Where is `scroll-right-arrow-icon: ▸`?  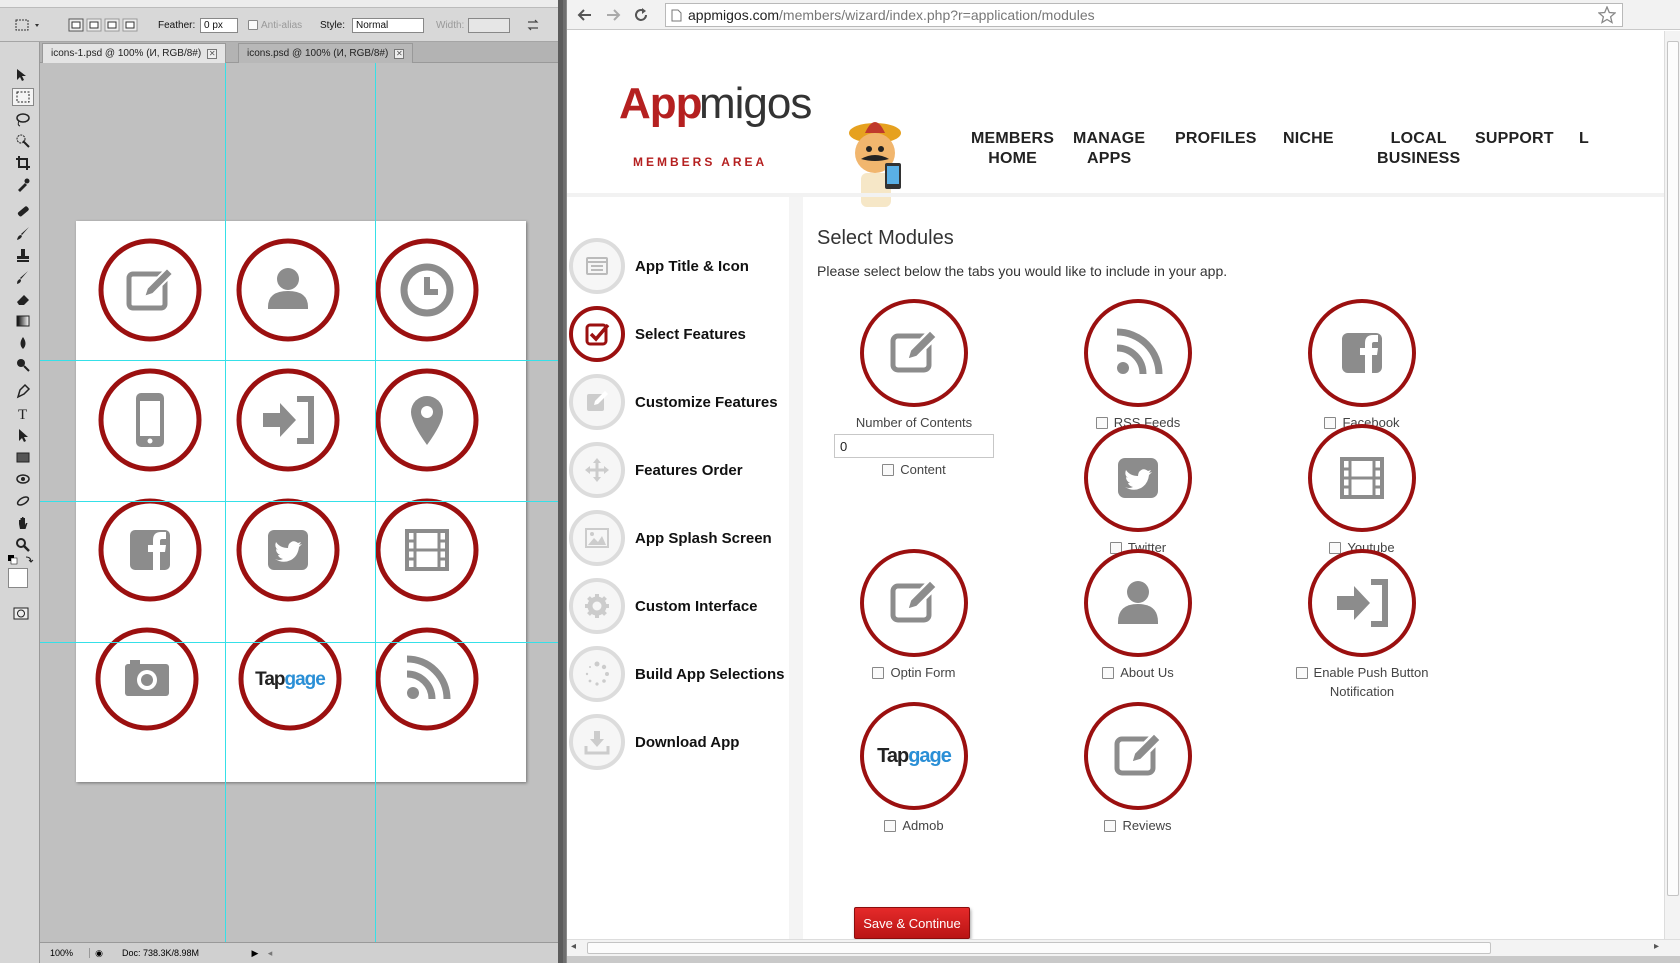 scroll-right-arrow-icon: ▸ is located at coordinates (1656, 946).